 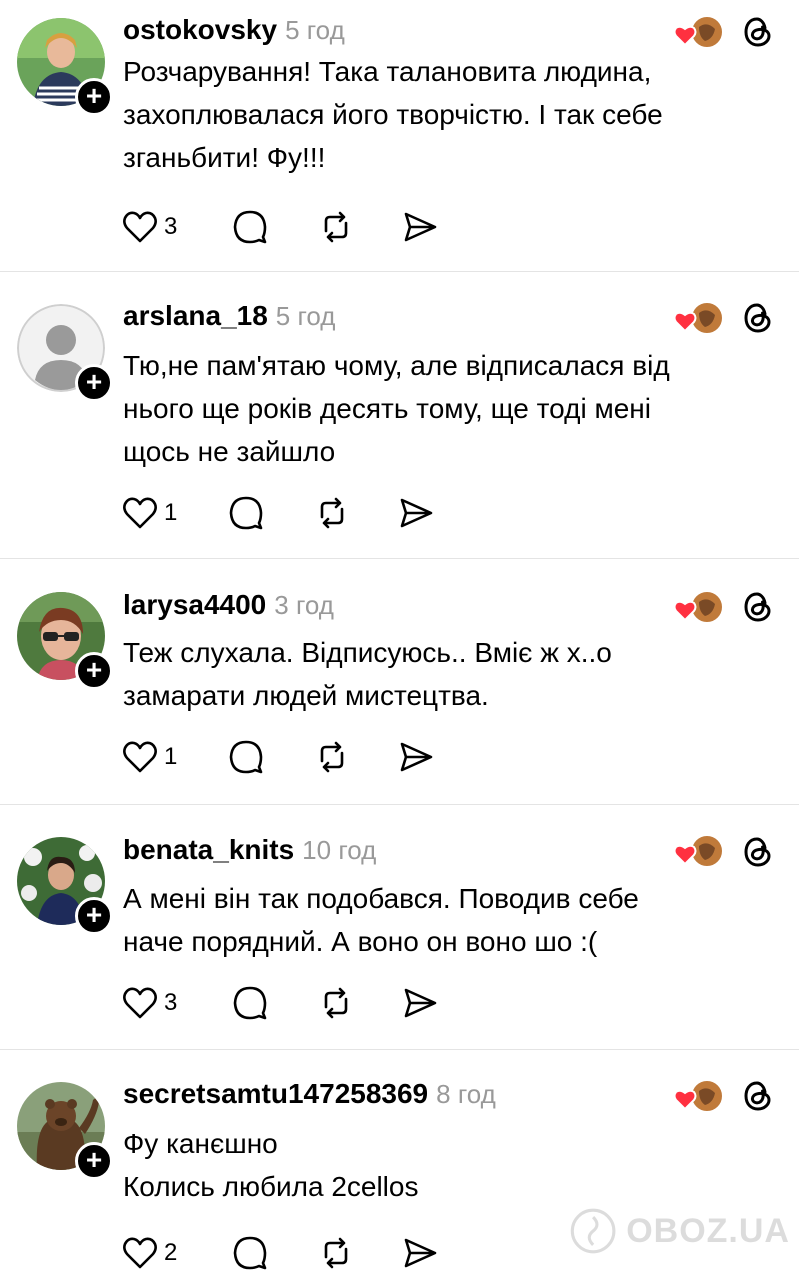 What do you see at coordinates (200, 30) in the screenshot?
I see `username: ostokovsky` at bounding box center [200, 30].